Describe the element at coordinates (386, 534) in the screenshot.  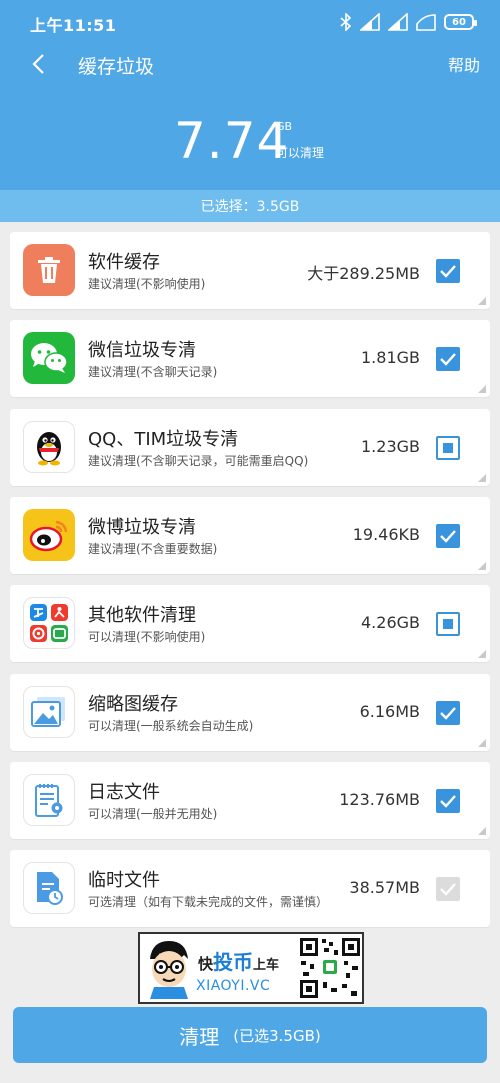
I see `item-size: 19.46KB` at that location.